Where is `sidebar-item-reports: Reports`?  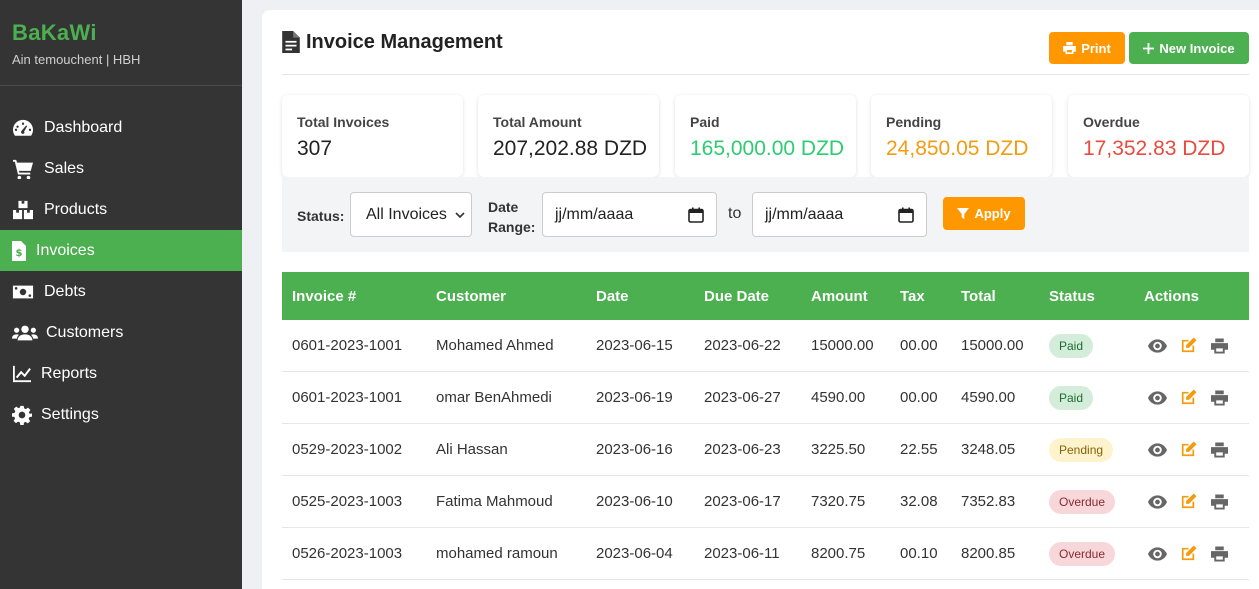 sidebar-item-reports: Reports is located at coordinates (121, 373).